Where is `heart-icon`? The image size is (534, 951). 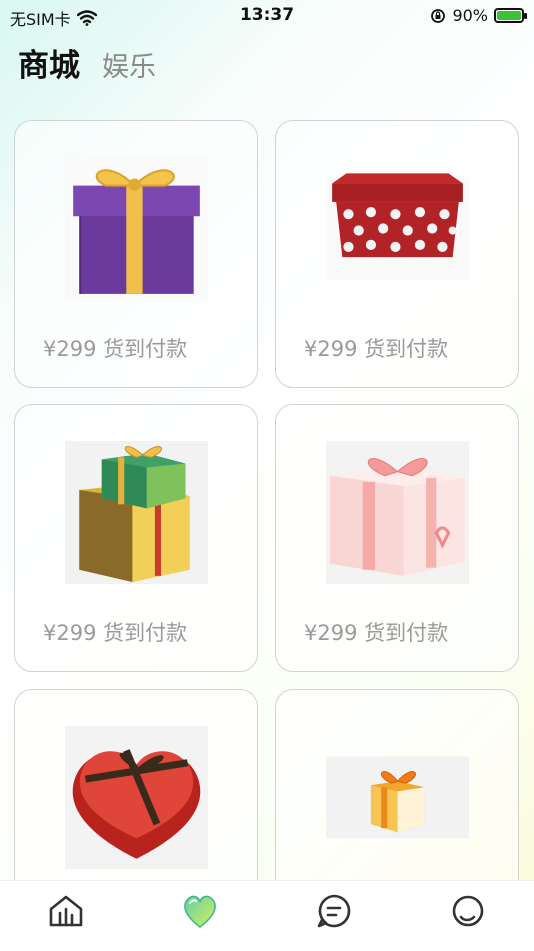
heart-icon is located at coordinates (200, 911).